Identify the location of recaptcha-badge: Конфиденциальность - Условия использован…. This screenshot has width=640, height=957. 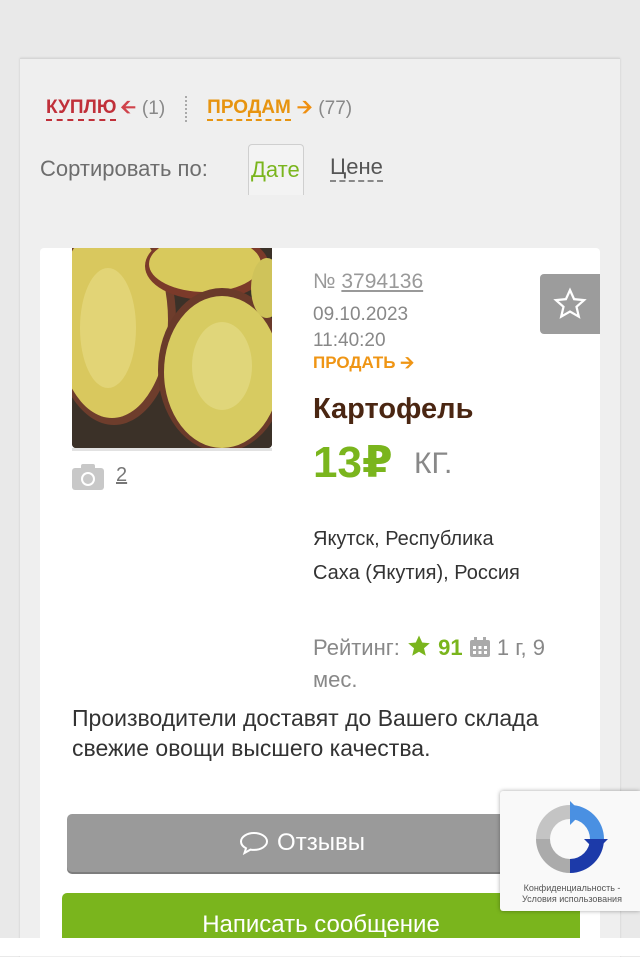
(570, 851).